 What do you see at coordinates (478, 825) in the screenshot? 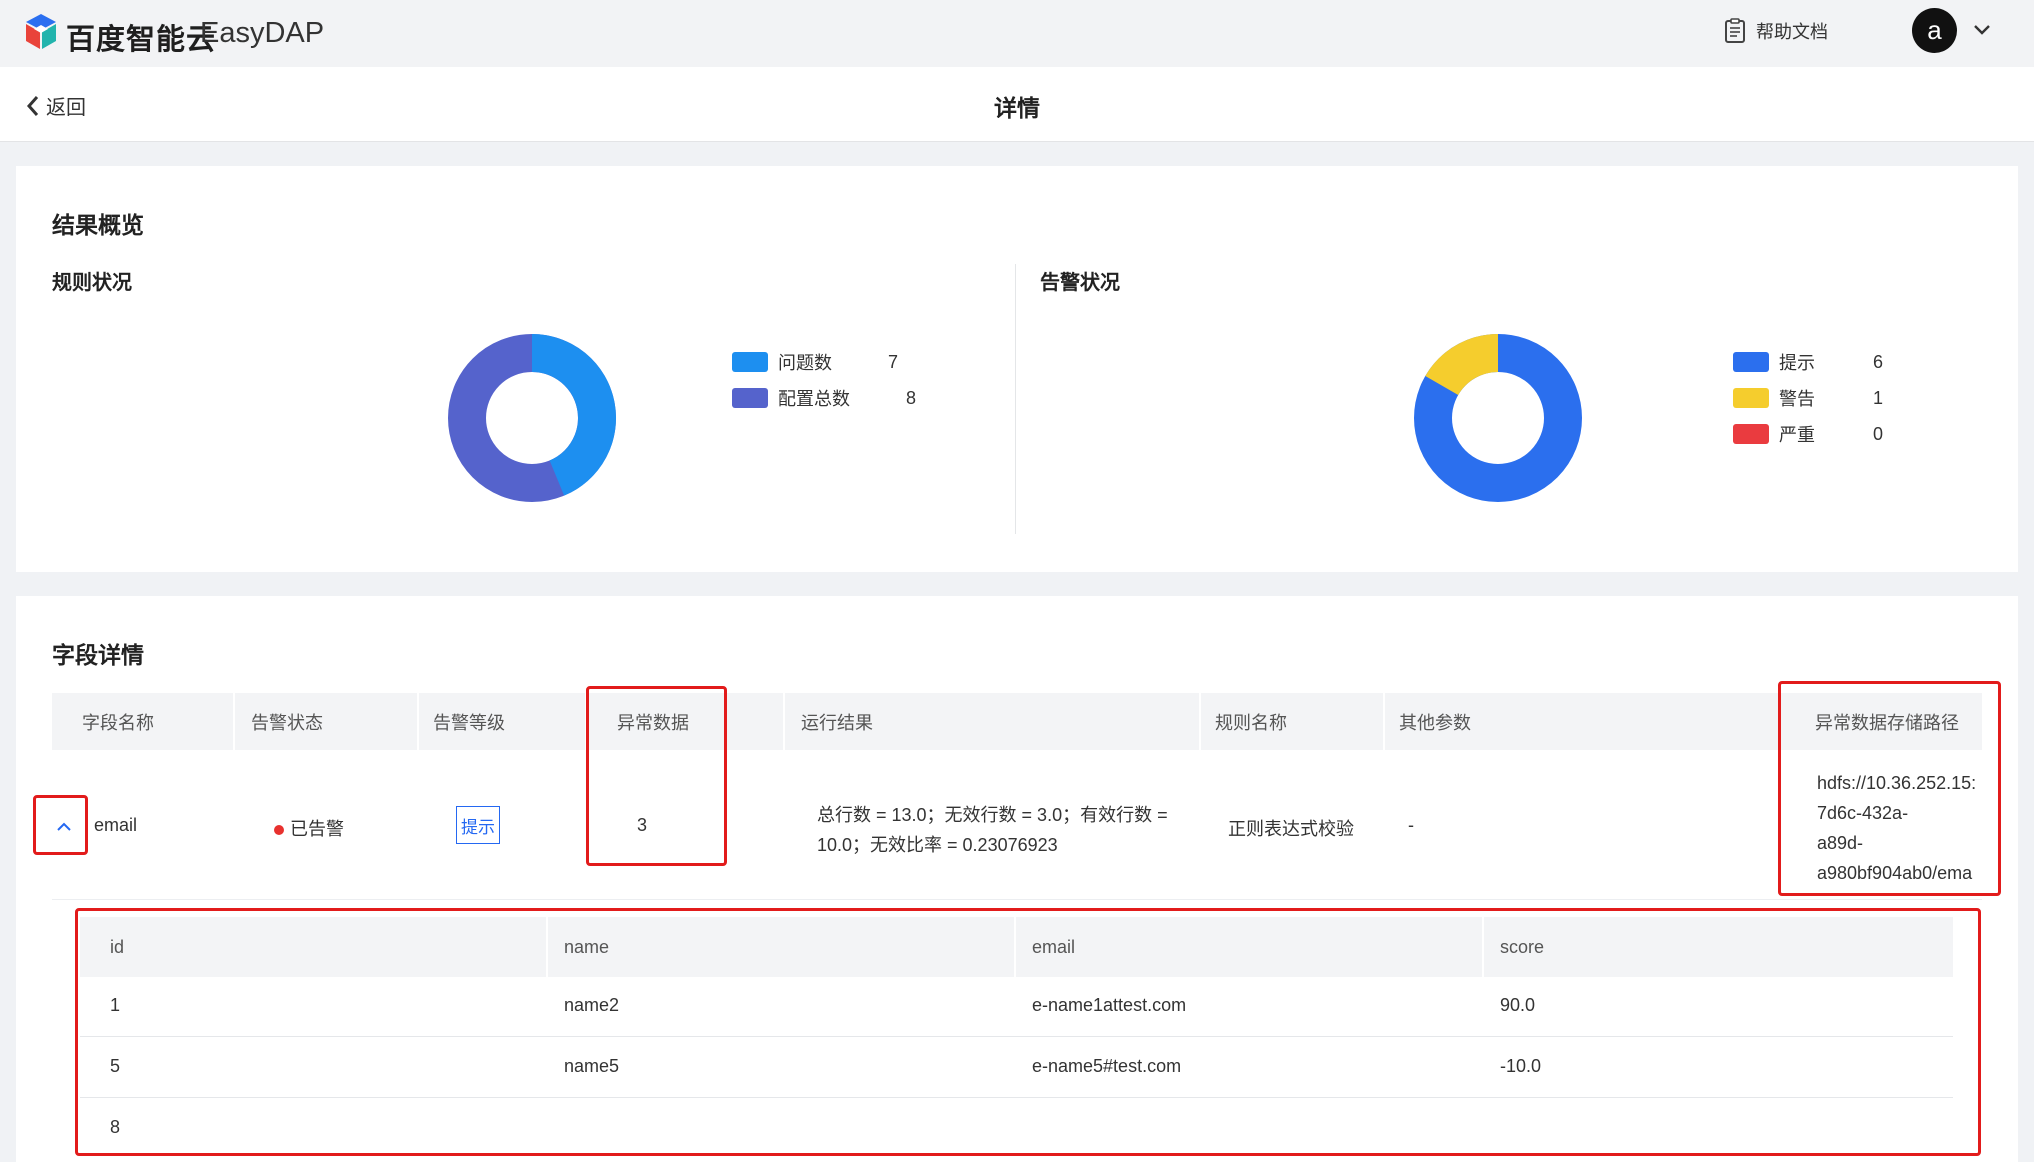
I see `alert-level-tag: 提示` at bounding box center [478, 825].